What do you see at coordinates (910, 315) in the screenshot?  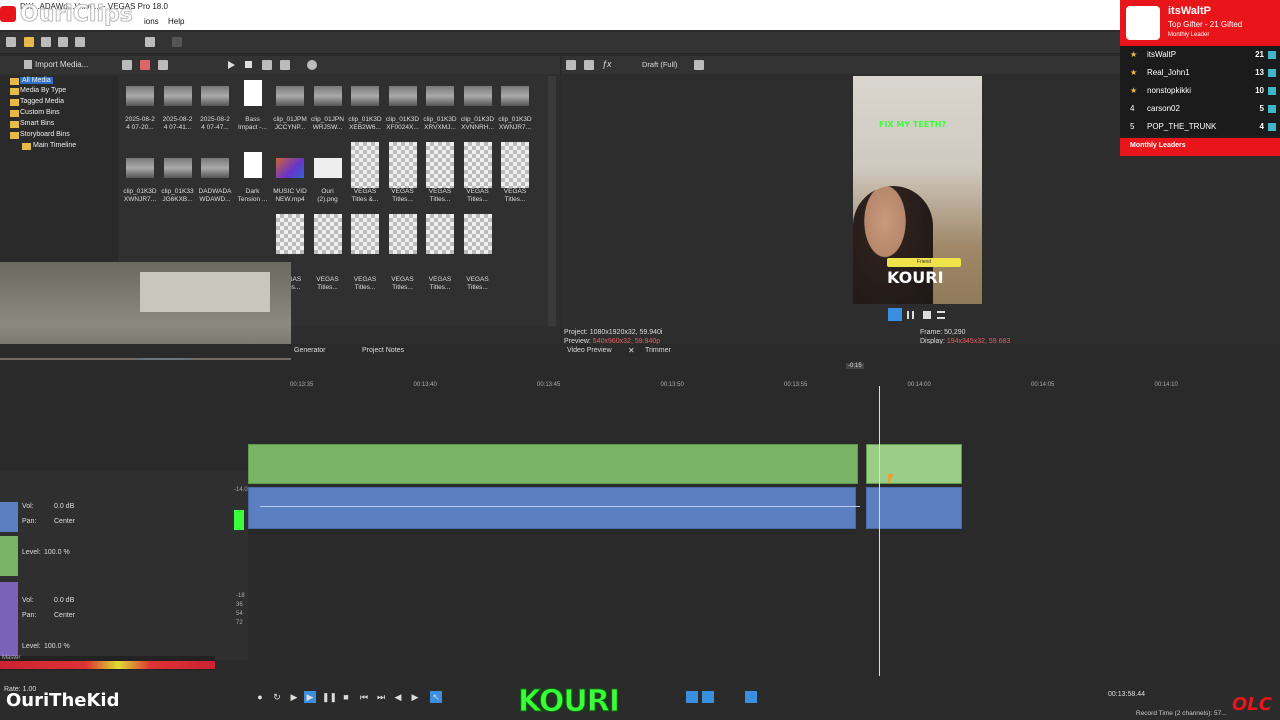 I see `preview-pause-button` at bounding box center [910, 315].